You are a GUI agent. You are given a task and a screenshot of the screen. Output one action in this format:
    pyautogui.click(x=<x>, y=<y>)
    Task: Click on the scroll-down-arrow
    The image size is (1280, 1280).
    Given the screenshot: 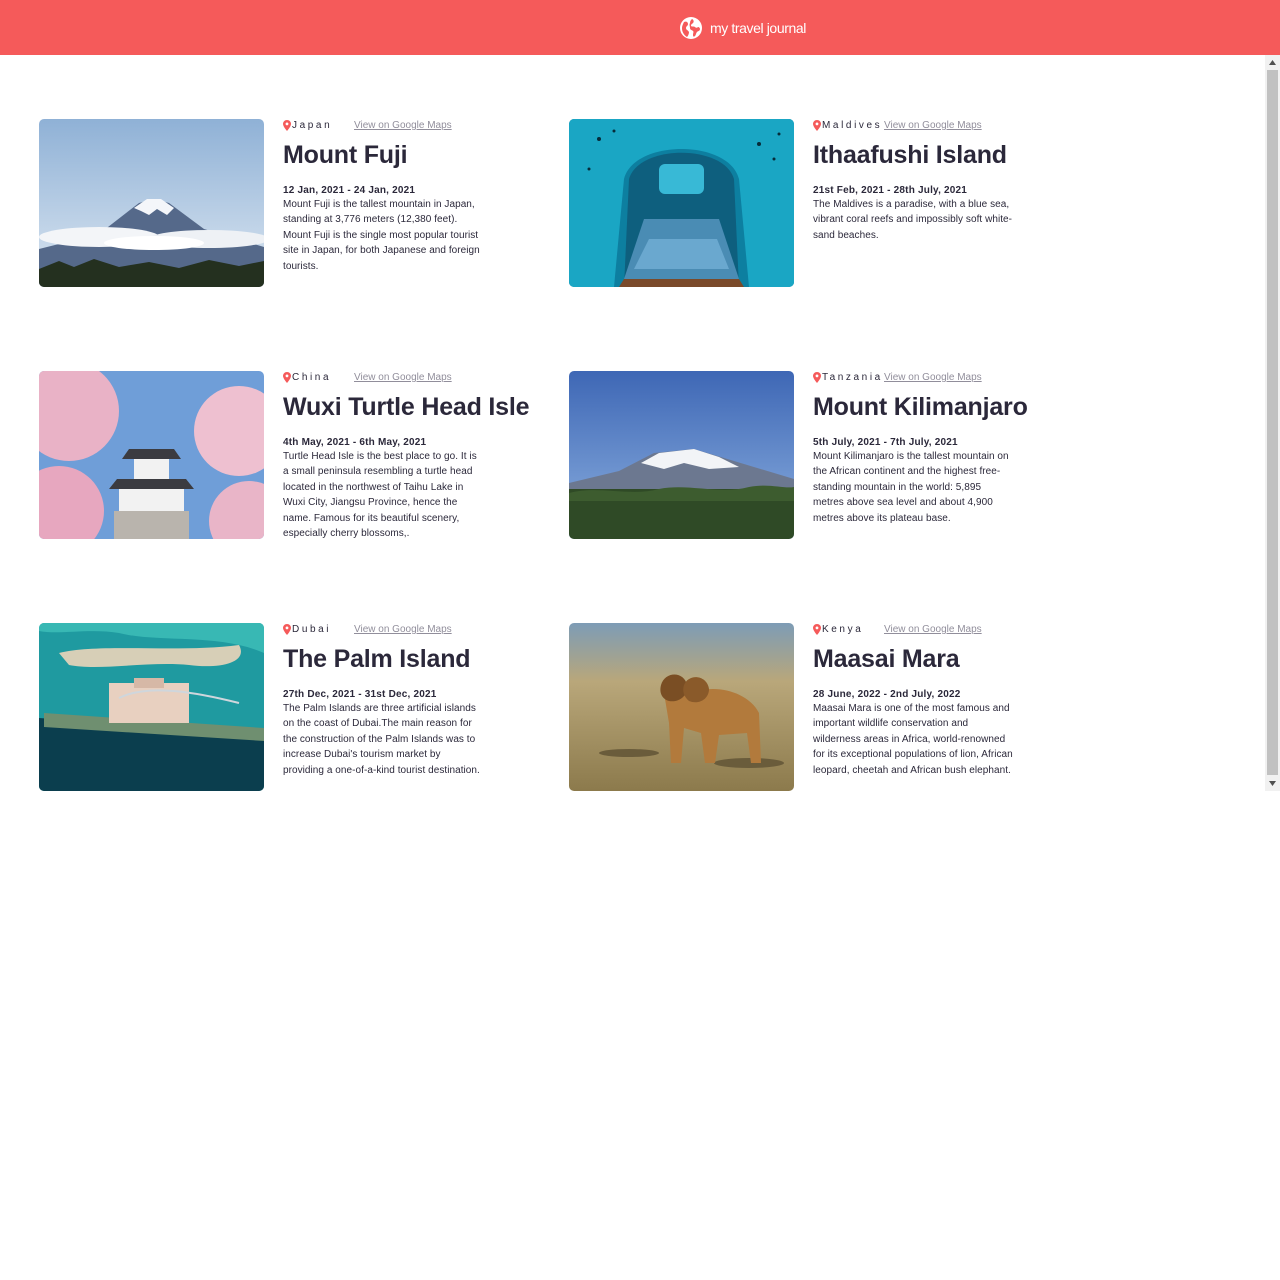 What is the action you would take?
    pyautogui.click(x=1272, y=783)
    